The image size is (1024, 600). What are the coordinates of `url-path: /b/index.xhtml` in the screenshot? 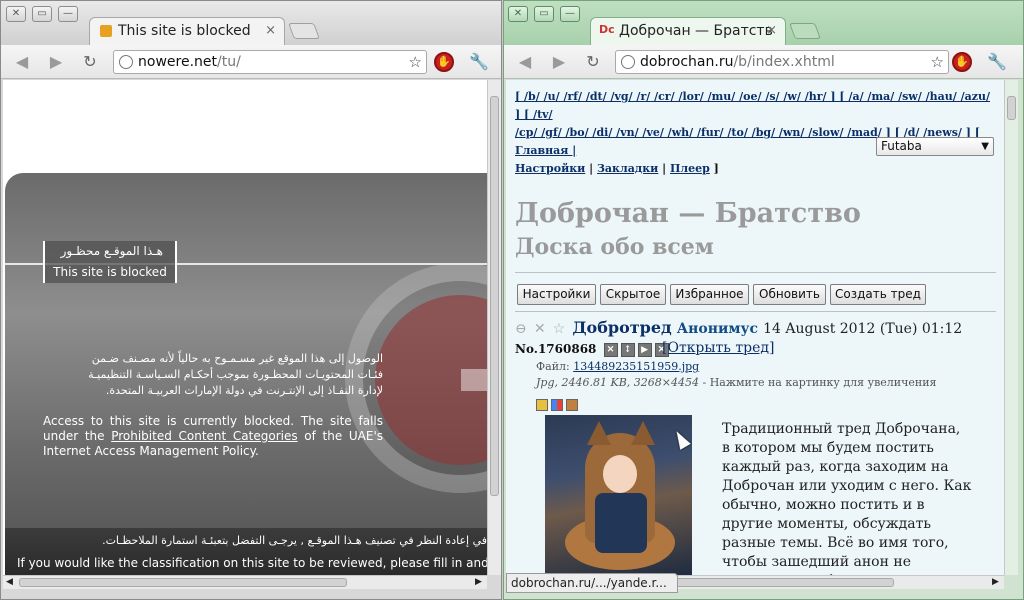 It's located at (784, 62).